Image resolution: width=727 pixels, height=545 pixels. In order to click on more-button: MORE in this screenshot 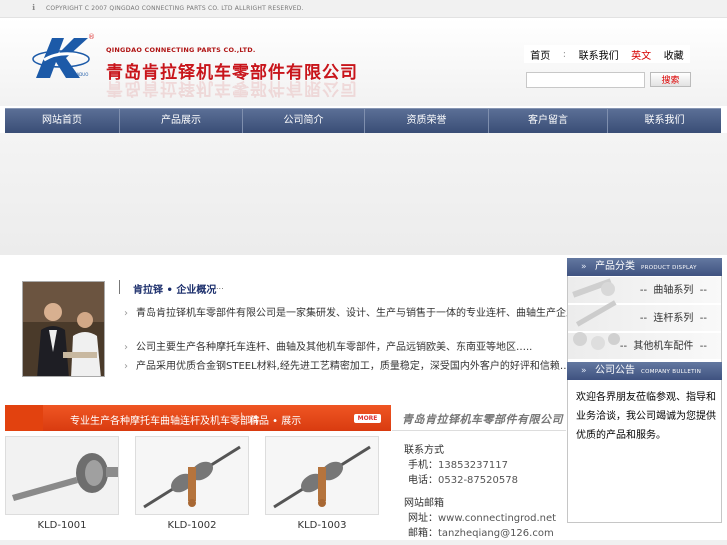, I will do `click(367, 418)`.